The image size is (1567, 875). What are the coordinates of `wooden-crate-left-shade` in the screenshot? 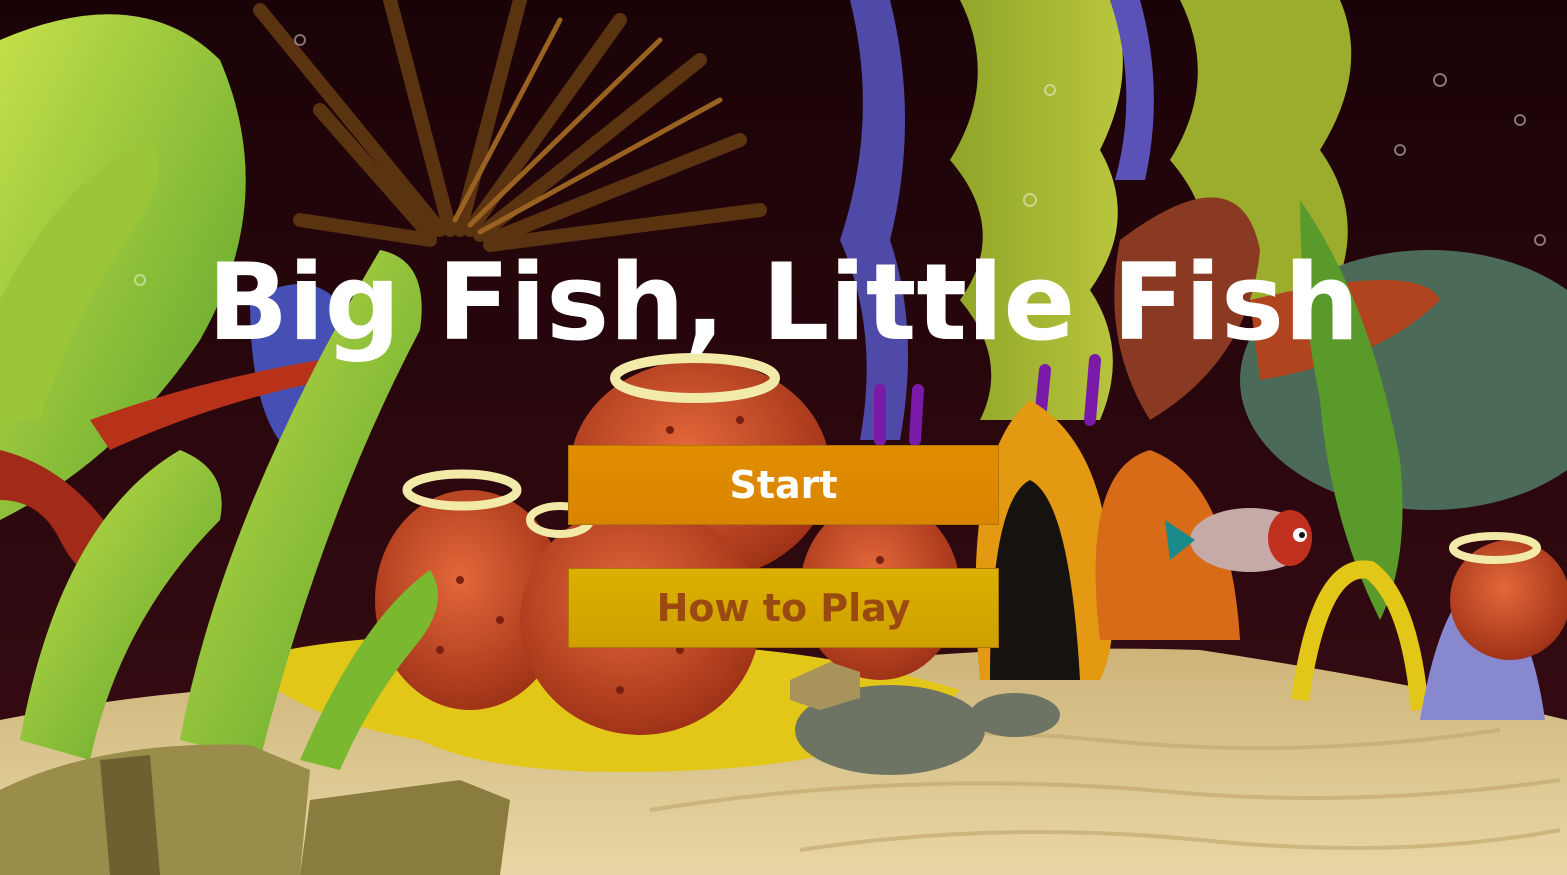 It's located at (130, 815).